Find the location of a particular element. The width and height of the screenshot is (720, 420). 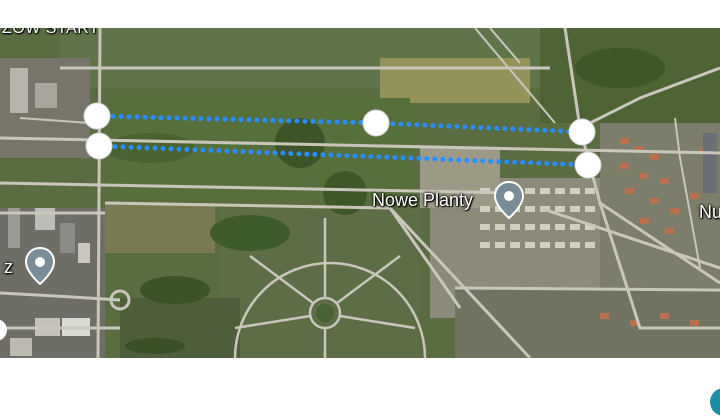

floating-action-button is located at coordinates (715, 402).